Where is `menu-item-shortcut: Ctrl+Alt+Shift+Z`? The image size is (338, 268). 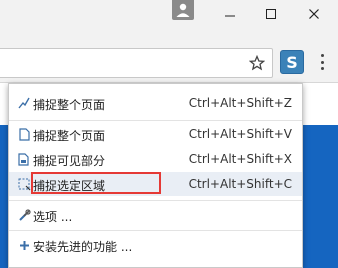
menu-item-shortcut: Ctrl+Alt+Shift+Z is located at coordinates (240, 103).